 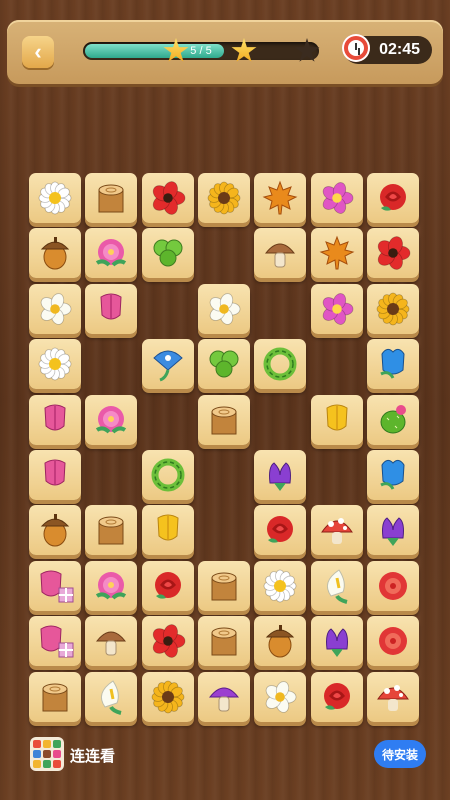 I want to click on clover-icon, so click(x=224, y=364).